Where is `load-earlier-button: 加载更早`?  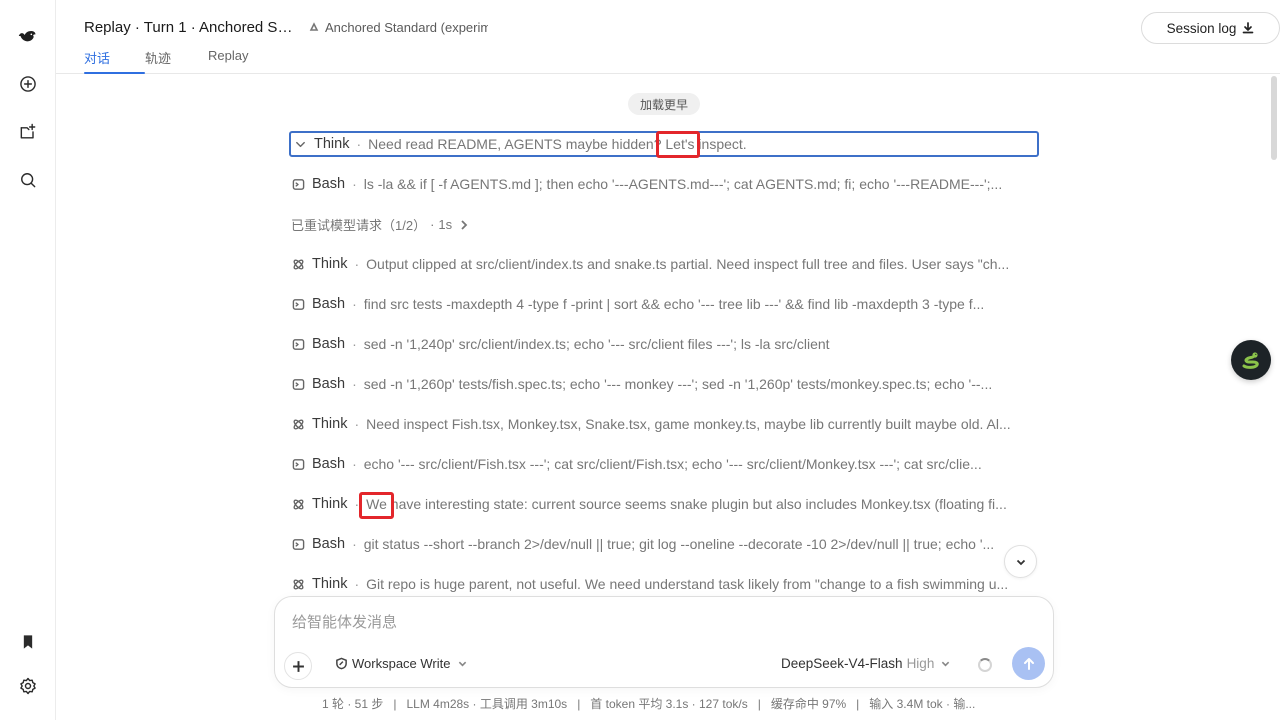
load-earlier-button: 加载更早 is located at coordinates (664, 104).